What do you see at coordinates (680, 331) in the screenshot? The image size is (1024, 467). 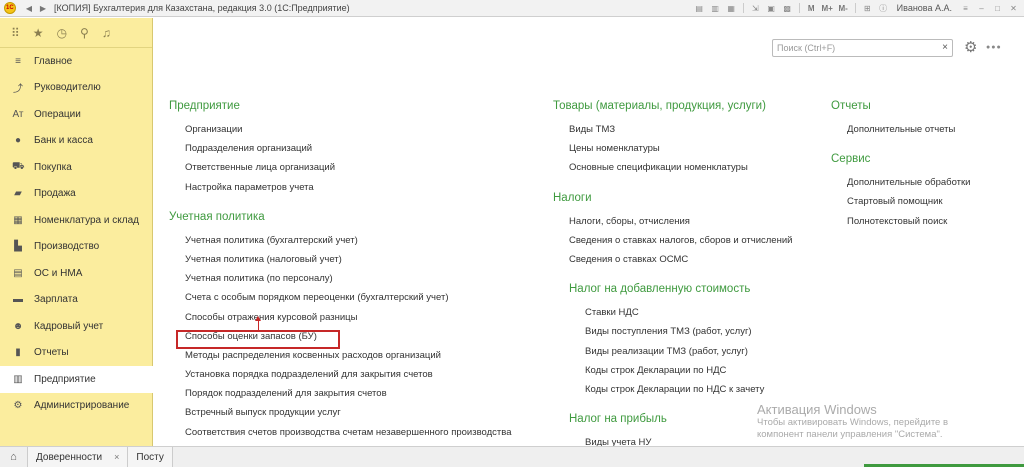 I see `link-receipt-types: Виды поступления ТМЗ (работ, услуг)` at bounding box center [680, 331].